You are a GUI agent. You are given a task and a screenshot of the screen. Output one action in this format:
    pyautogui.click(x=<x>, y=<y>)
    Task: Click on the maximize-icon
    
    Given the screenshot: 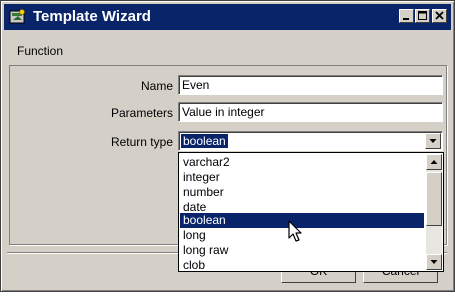 What is the action you would take?
    pyautogui.click(x=422, y=15)
    